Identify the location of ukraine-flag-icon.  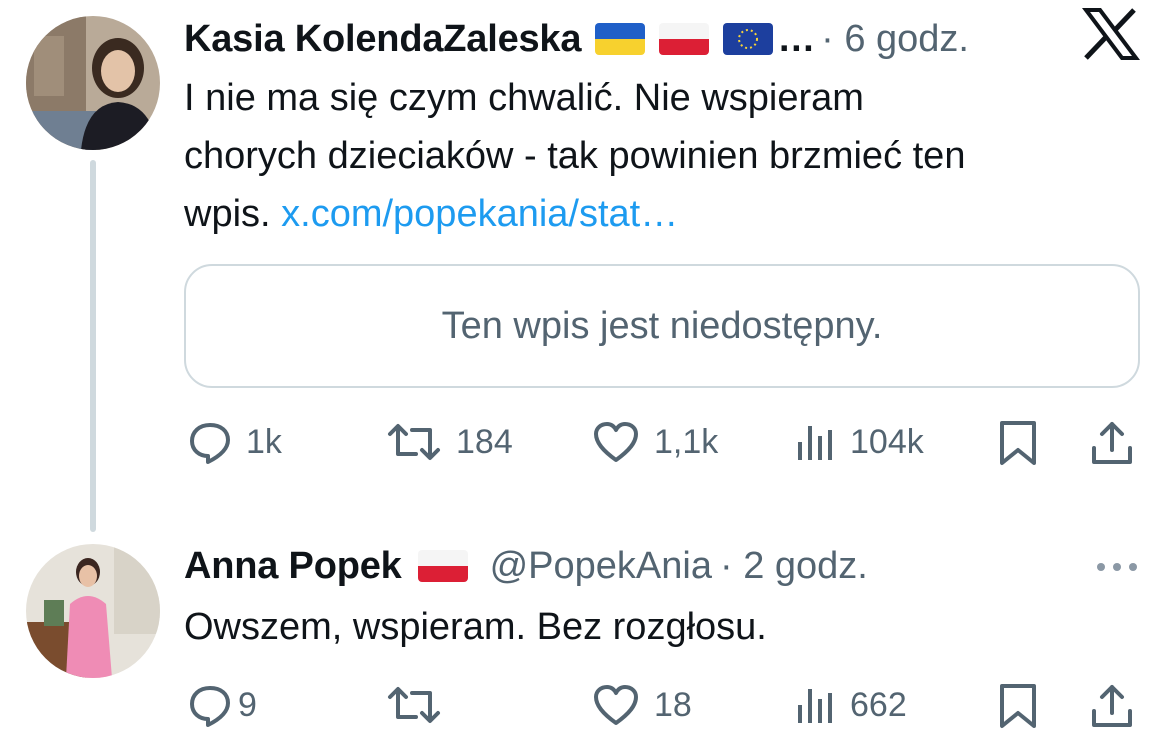
(620, 39).